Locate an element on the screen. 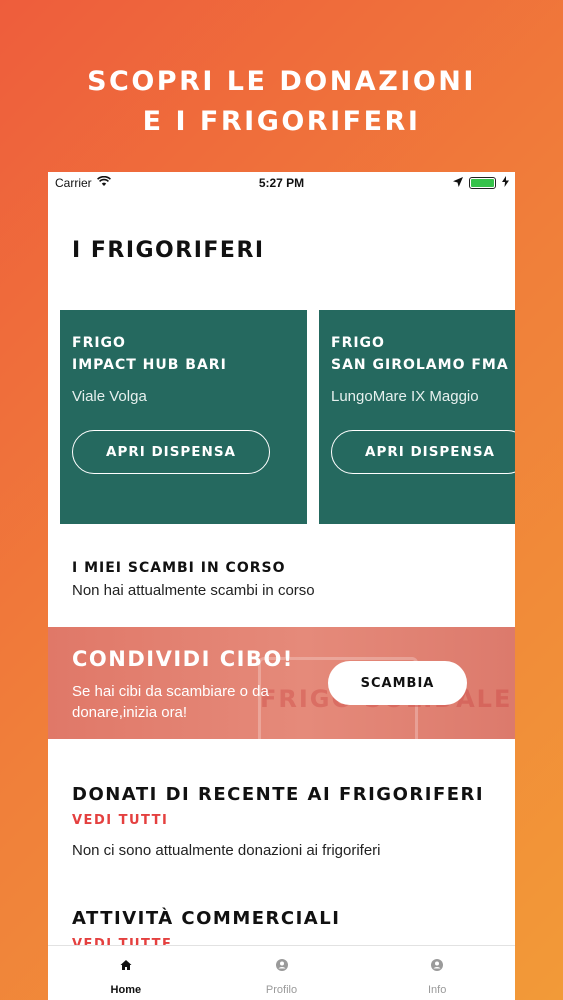 The height and width of the screenshot is (1000, 563). exchange-button: SCAMBIA is located at coordinates (397, 683).